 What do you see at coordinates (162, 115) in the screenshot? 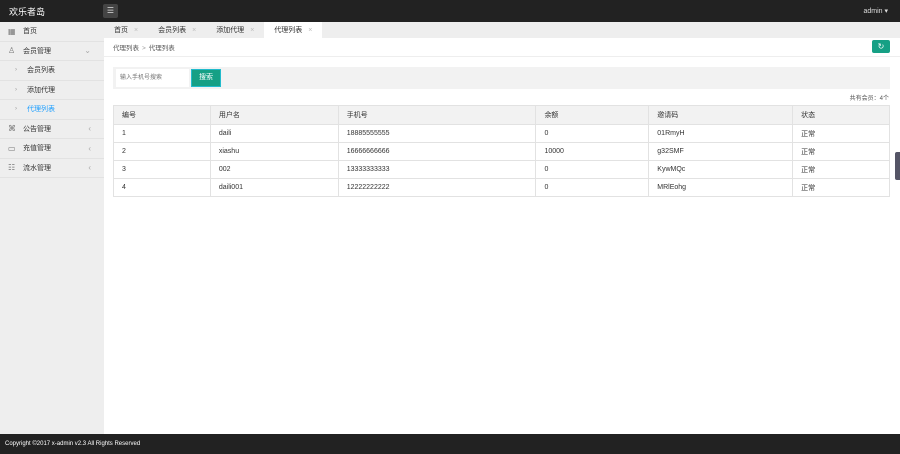
I see `column-header: 编号` at bounding box center [162, 115].